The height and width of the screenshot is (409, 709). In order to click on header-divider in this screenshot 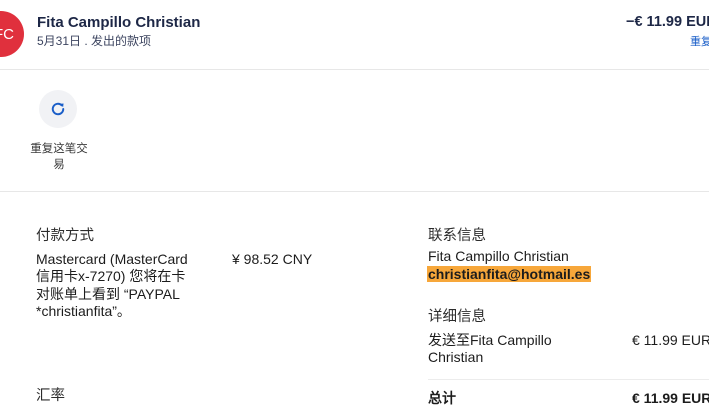, I will do `click(354, 69)`.